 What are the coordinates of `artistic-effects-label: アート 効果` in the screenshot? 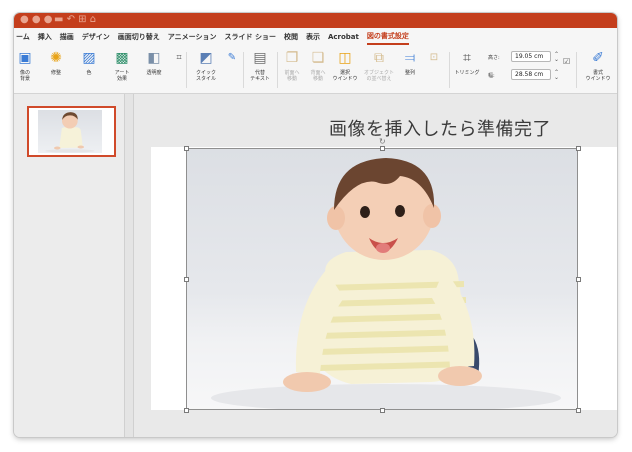 It's located at (122, 76).